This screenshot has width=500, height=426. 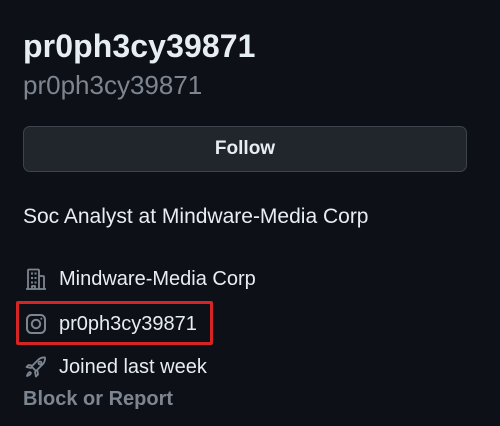 What do you see at coordinates (157, 279) in the screenshot?
I see `organization-link: Mindware-Media Corp` at bounding box center [157, 279].